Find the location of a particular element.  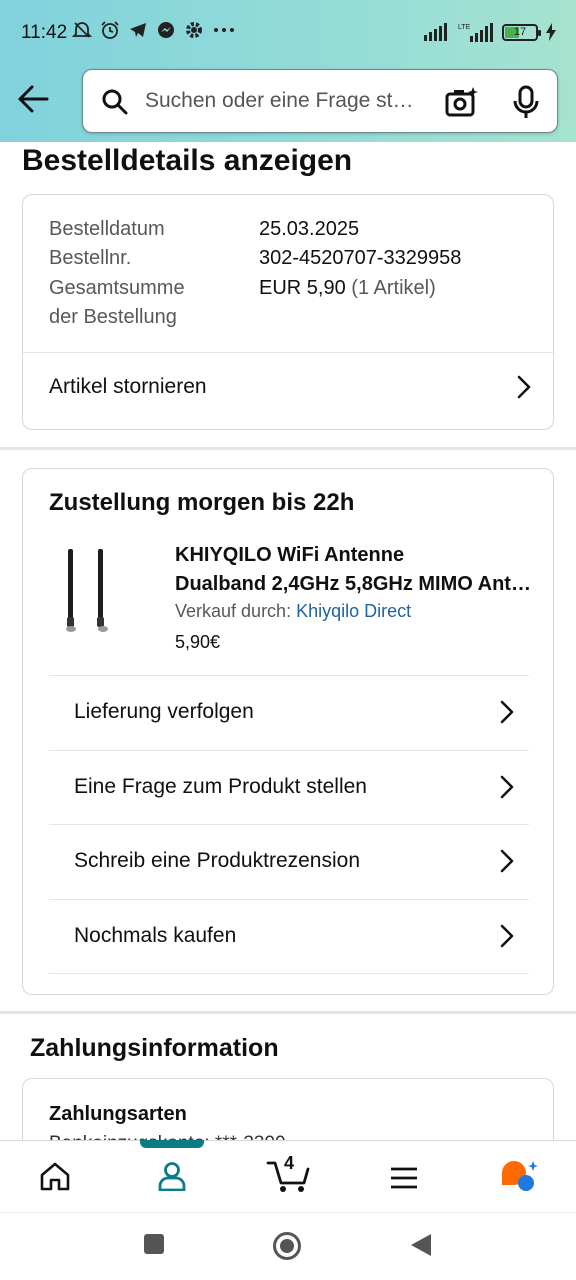

camera-search-icon is located at coordinates (462, 102).